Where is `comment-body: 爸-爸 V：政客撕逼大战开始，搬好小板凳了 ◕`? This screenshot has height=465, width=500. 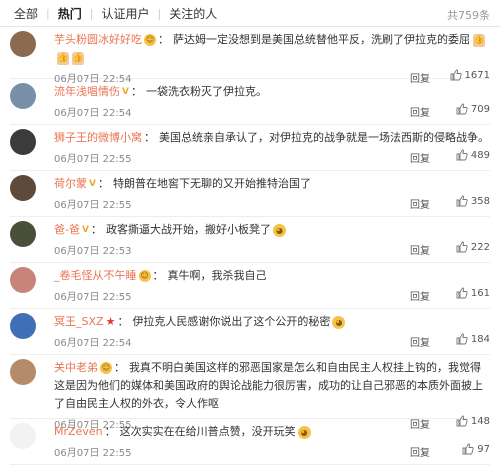
comment-body: 爸-爸 V：政客撕逼大战开始，搬好小板凳了 ◕ is located at coordinates (272, 230).